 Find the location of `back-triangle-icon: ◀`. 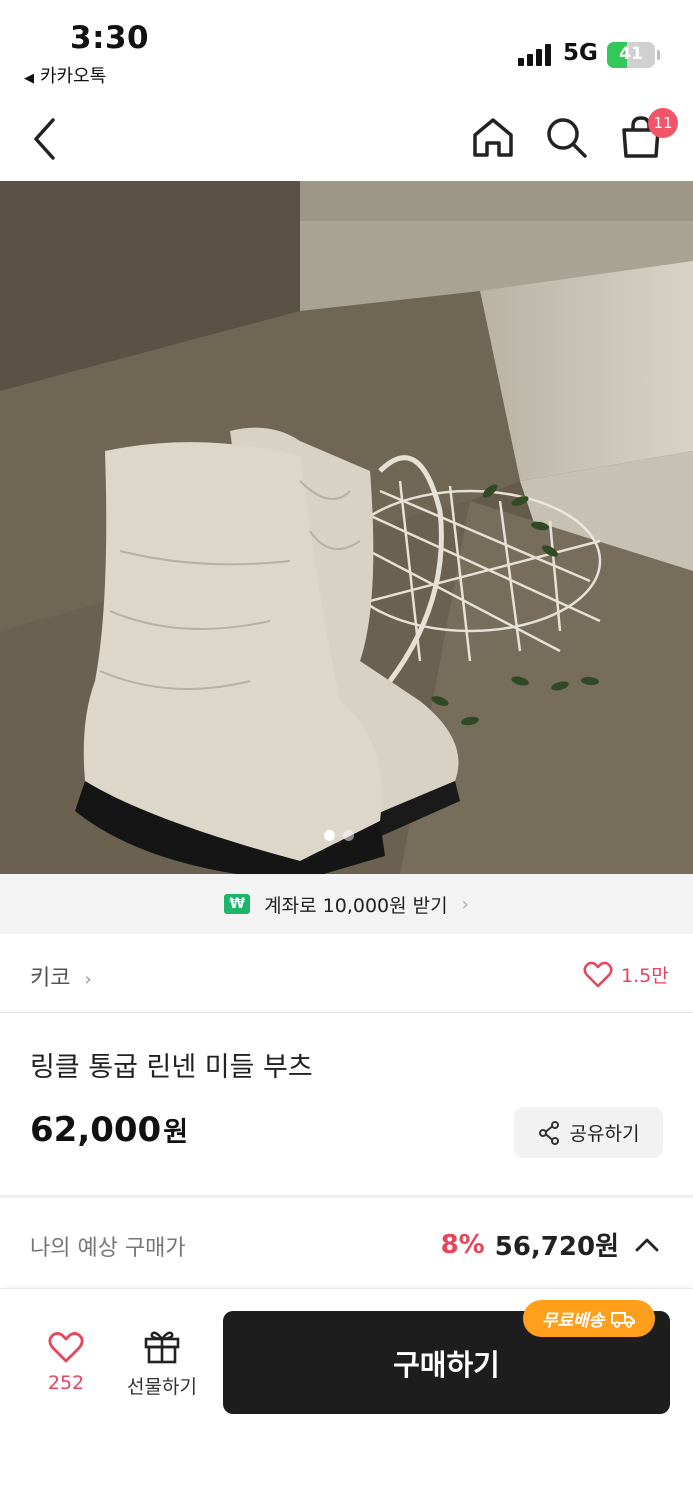

back-triangle-icon: ◀ is located at coordinates (29, 78).